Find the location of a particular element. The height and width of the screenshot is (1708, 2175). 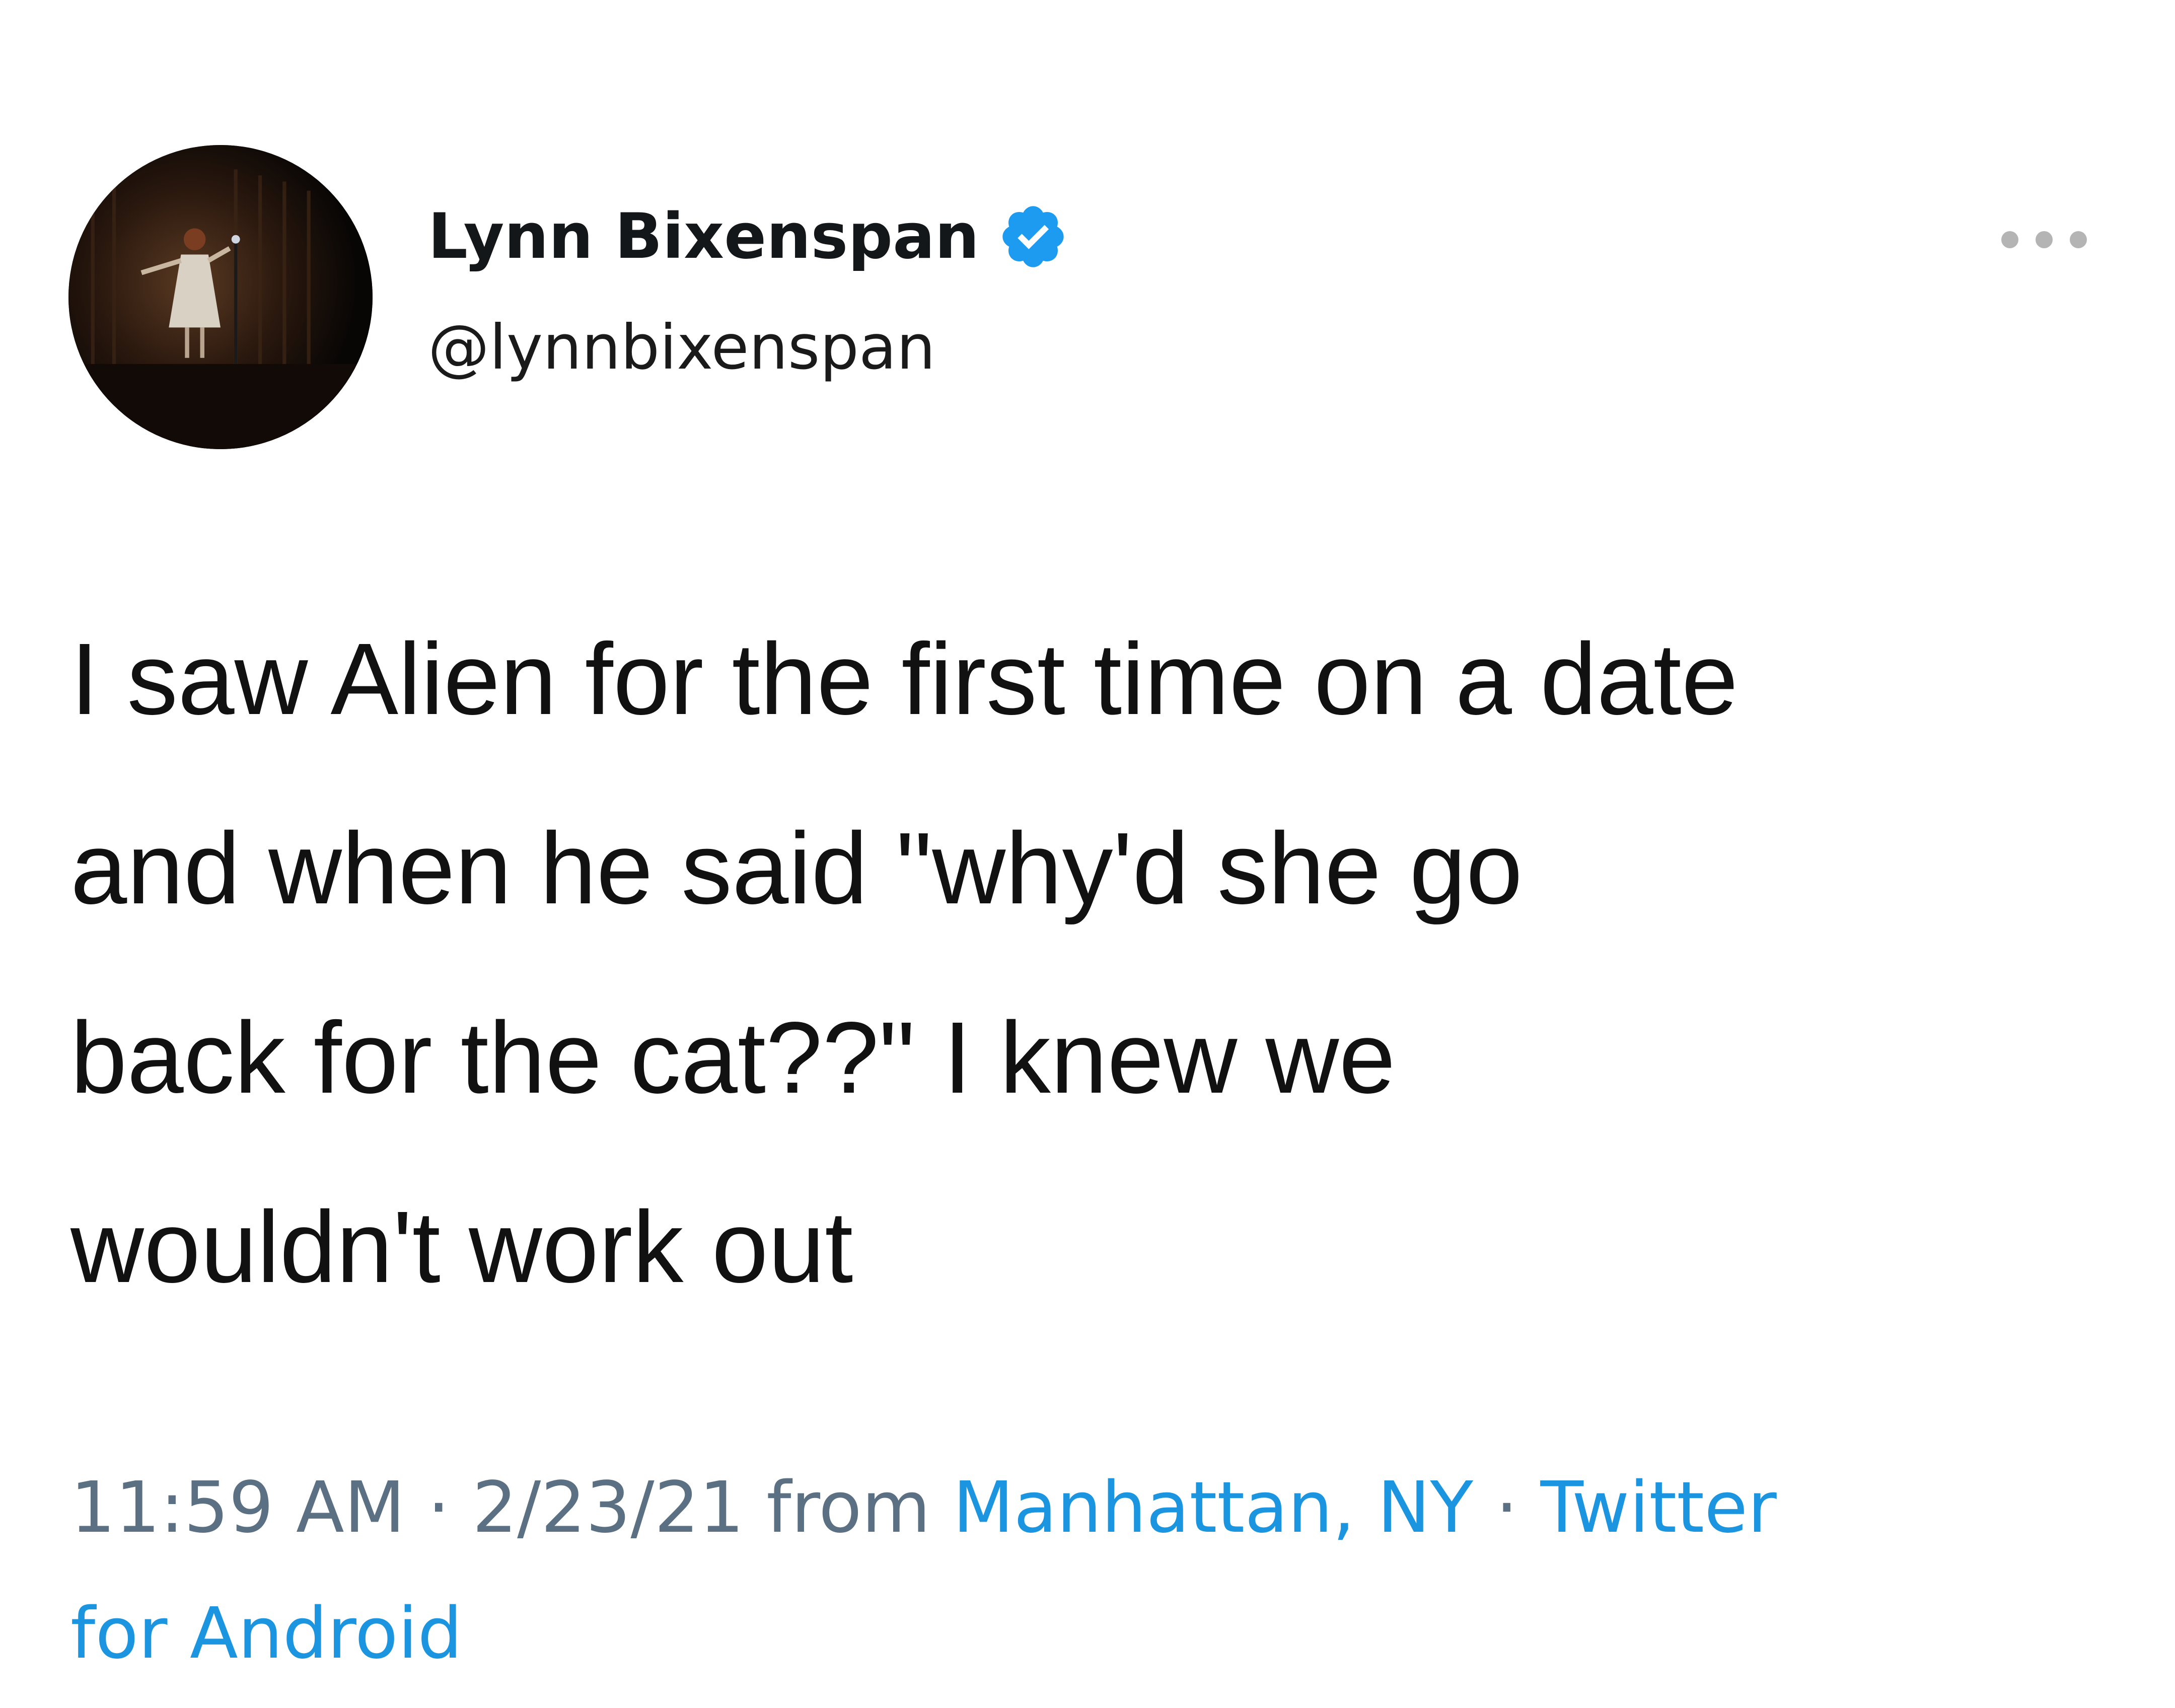

more-options-button is located at coordinates (2044, 240).